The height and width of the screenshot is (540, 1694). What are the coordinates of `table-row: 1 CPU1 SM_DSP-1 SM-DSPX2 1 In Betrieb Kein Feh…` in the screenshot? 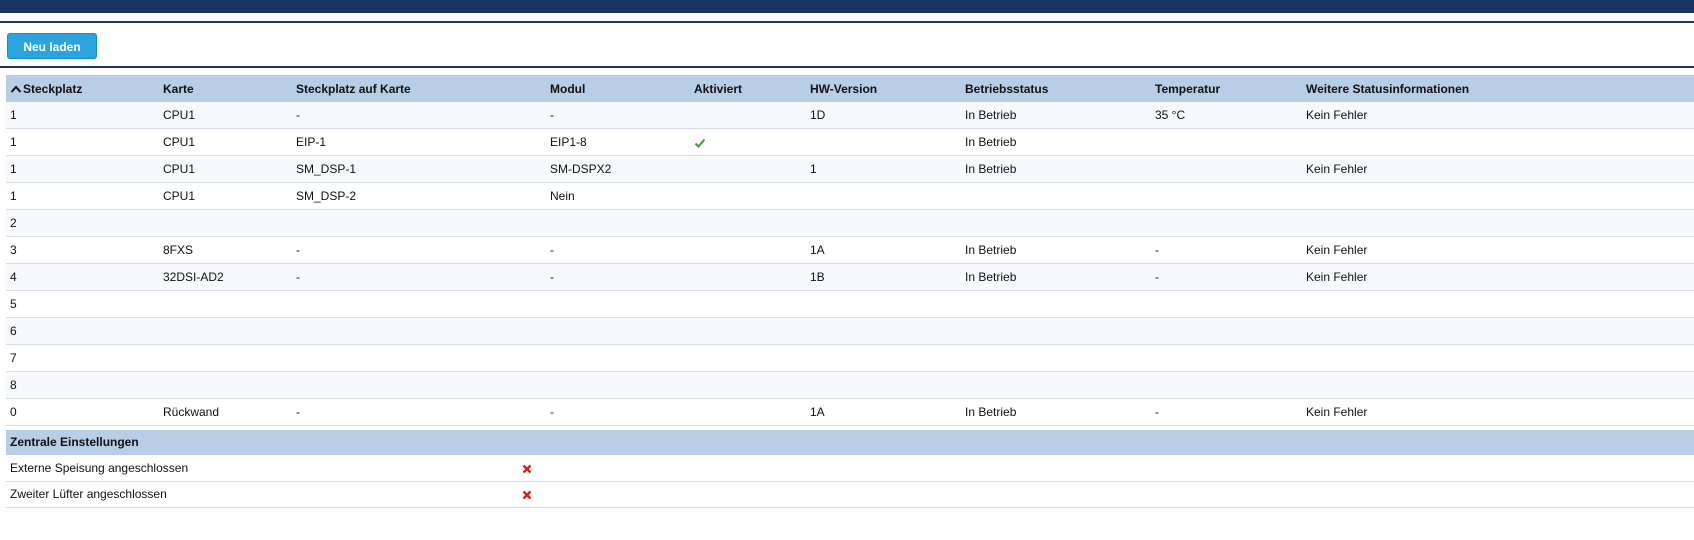 It's located at (850, 169).